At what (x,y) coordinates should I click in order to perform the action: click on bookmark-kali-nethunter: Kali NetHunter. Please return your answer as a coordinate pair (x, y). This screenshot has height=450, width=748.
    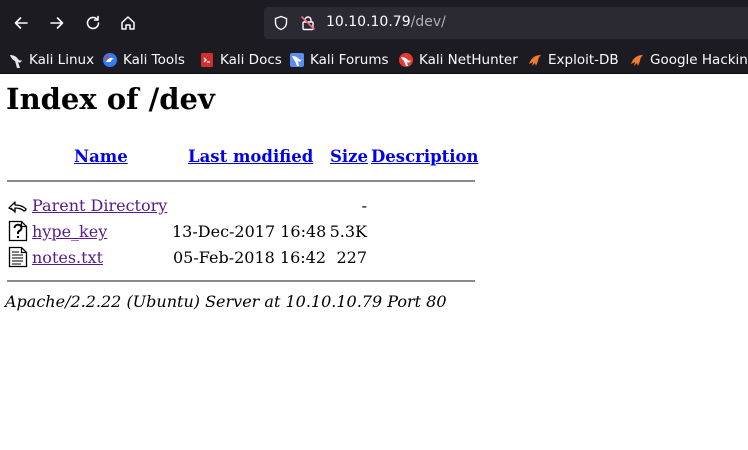
    Looking at the image, I should click on (458, 60).